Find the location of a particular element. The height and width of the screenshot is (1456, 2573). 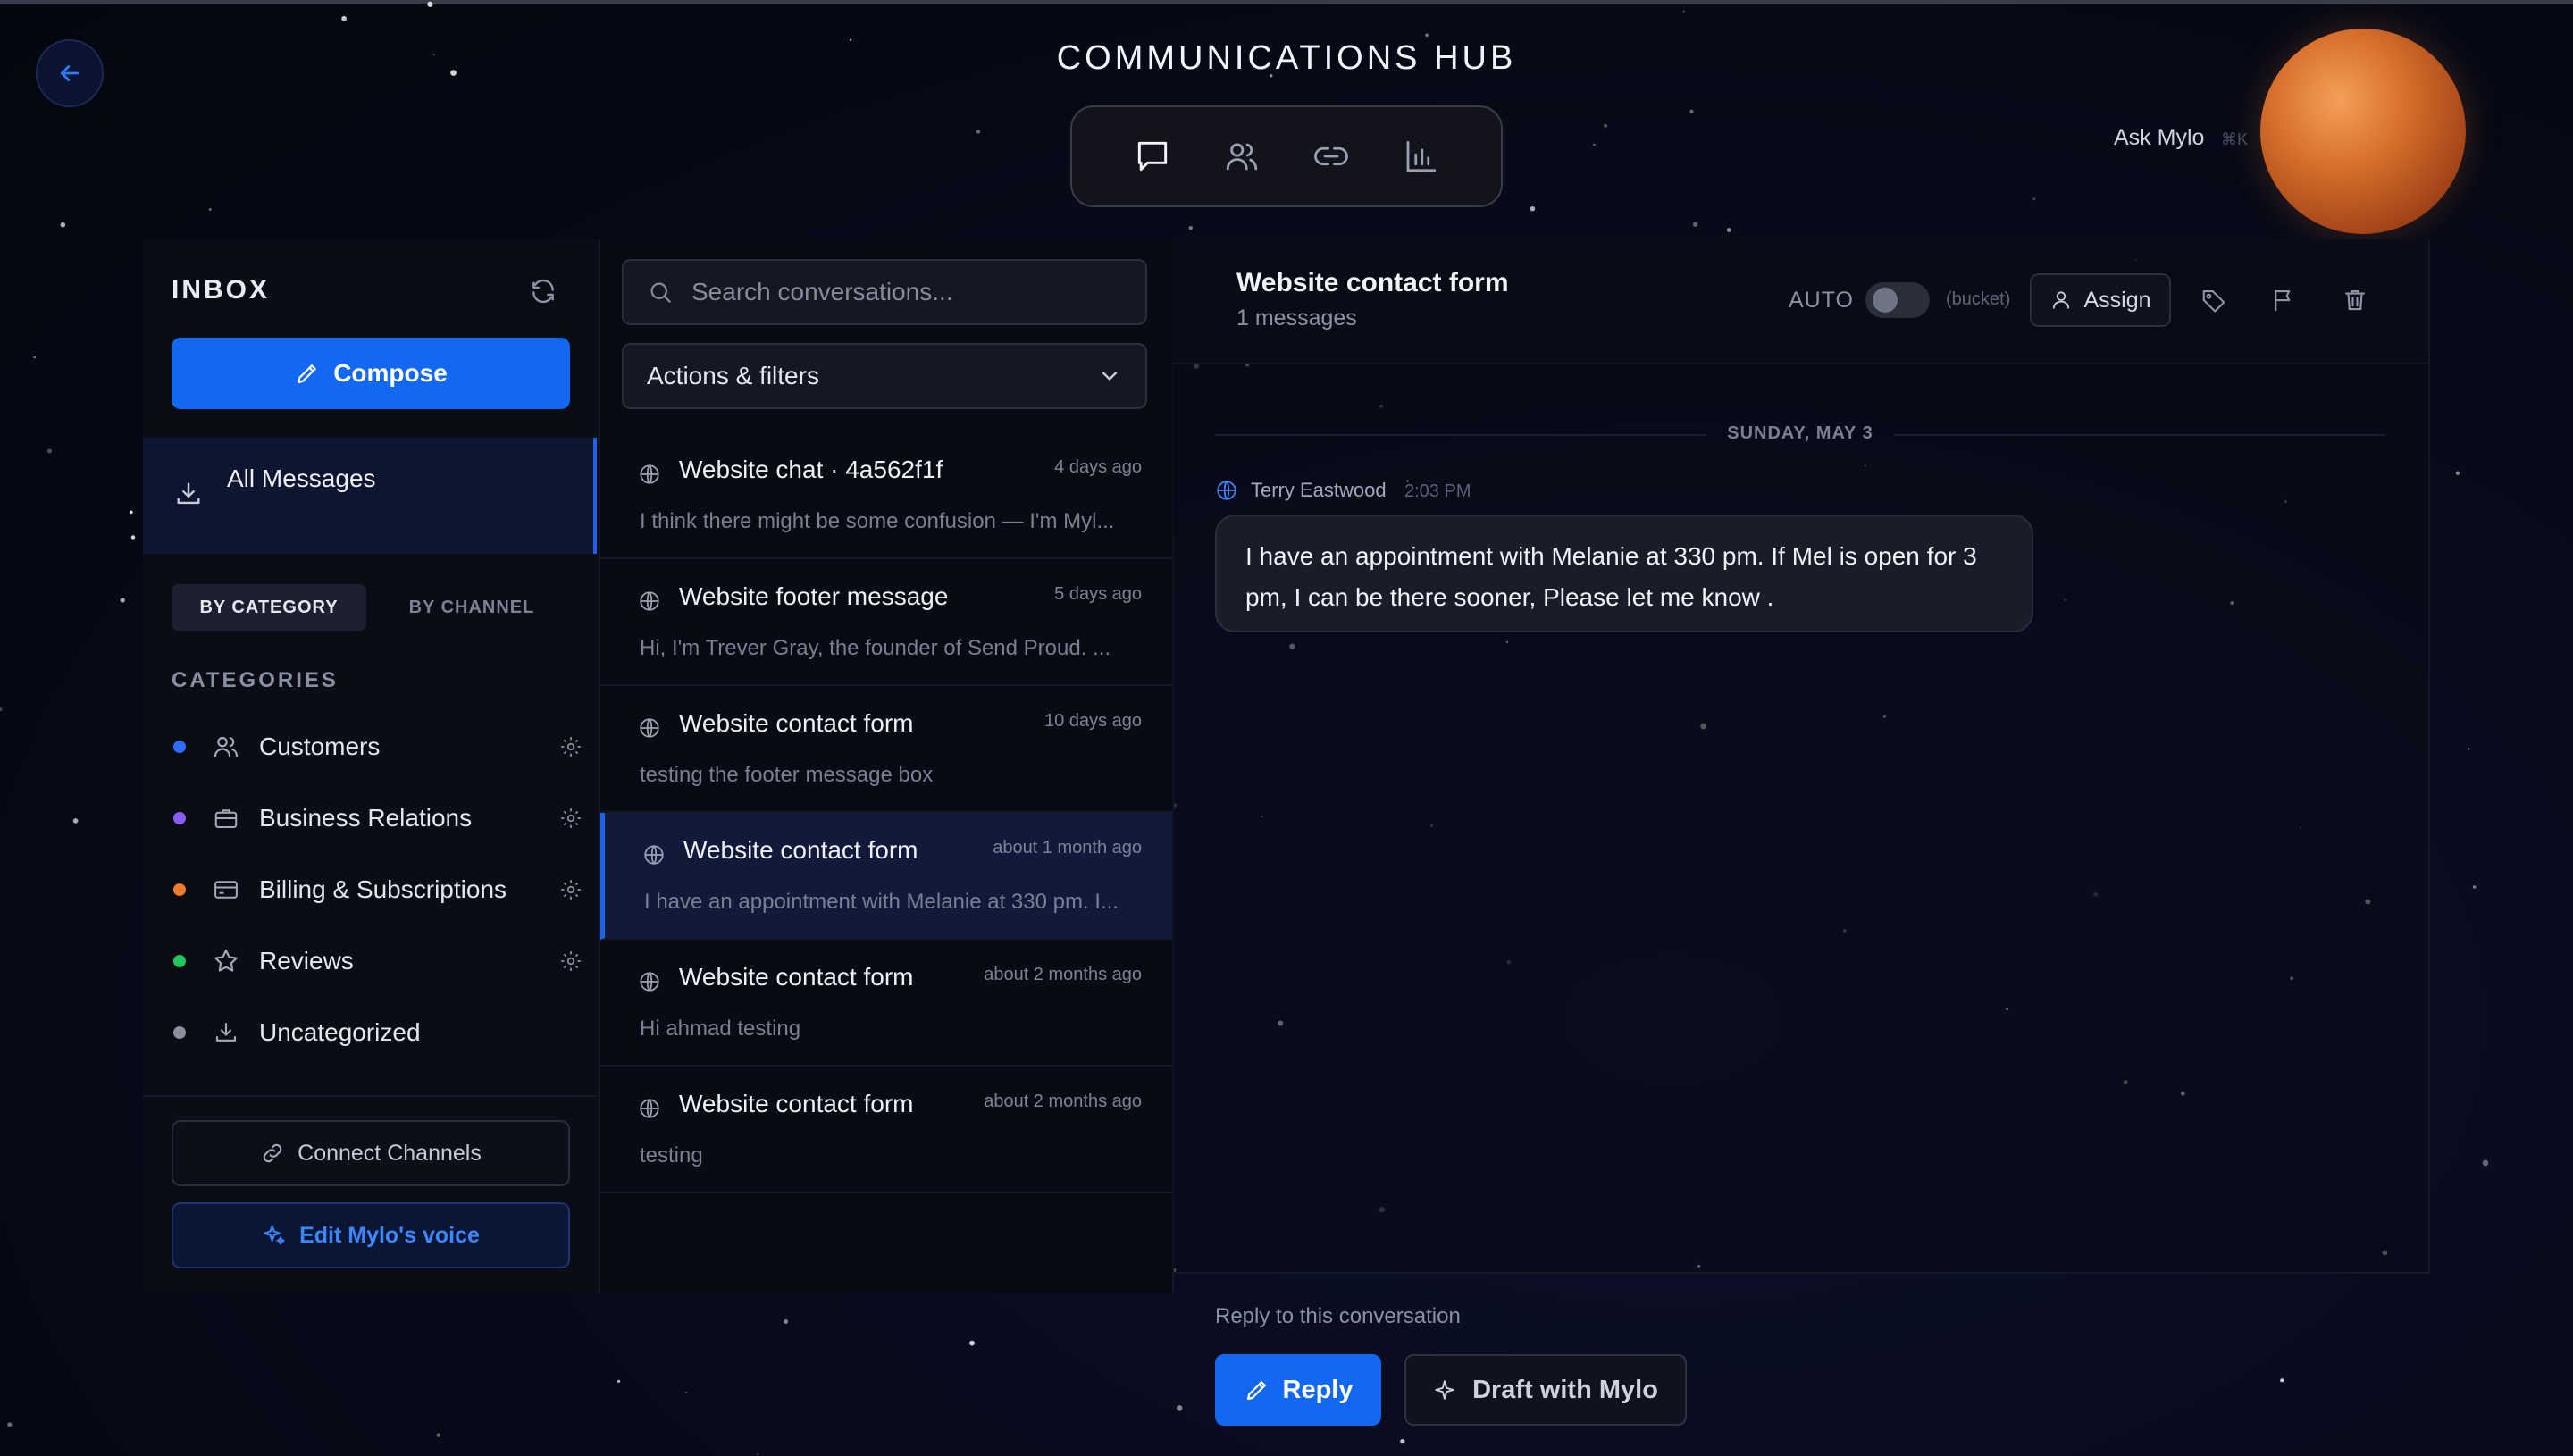

category-uncategorized: Uncategorized is located at coordinates (381, 1032).